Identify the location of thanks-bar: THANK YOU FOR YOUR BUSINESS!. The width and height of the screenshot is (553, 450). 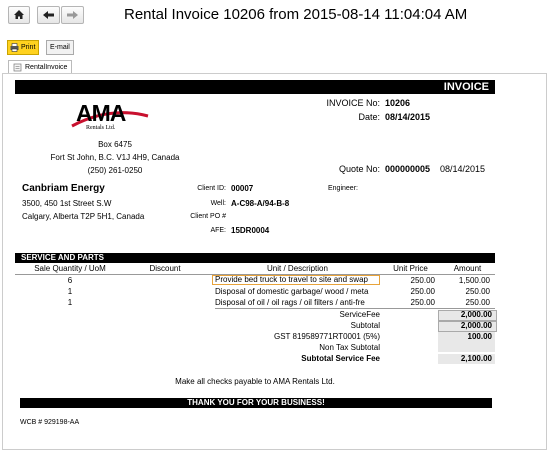
(256, 403).